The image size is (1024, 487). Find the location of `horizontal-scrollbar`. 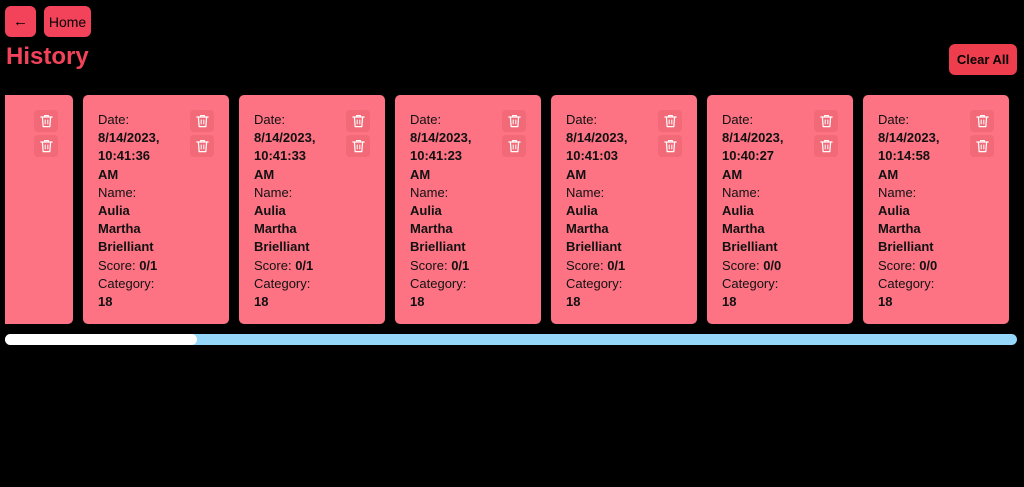

horizontal-scrollbar is located at coordinates (511, 339).